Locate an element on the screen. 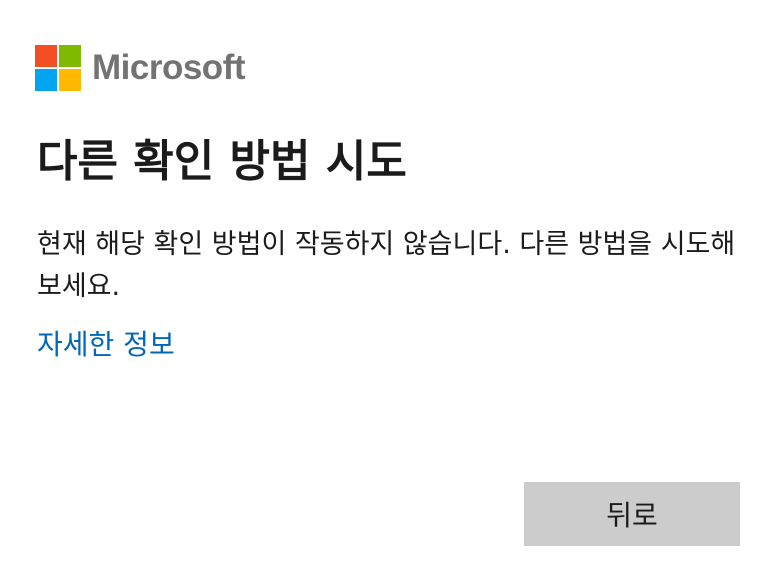 The width and height of the screenshot is (774, 562). page-title: 다른 확인 방법 시도 is located at coordinates (222, 161).